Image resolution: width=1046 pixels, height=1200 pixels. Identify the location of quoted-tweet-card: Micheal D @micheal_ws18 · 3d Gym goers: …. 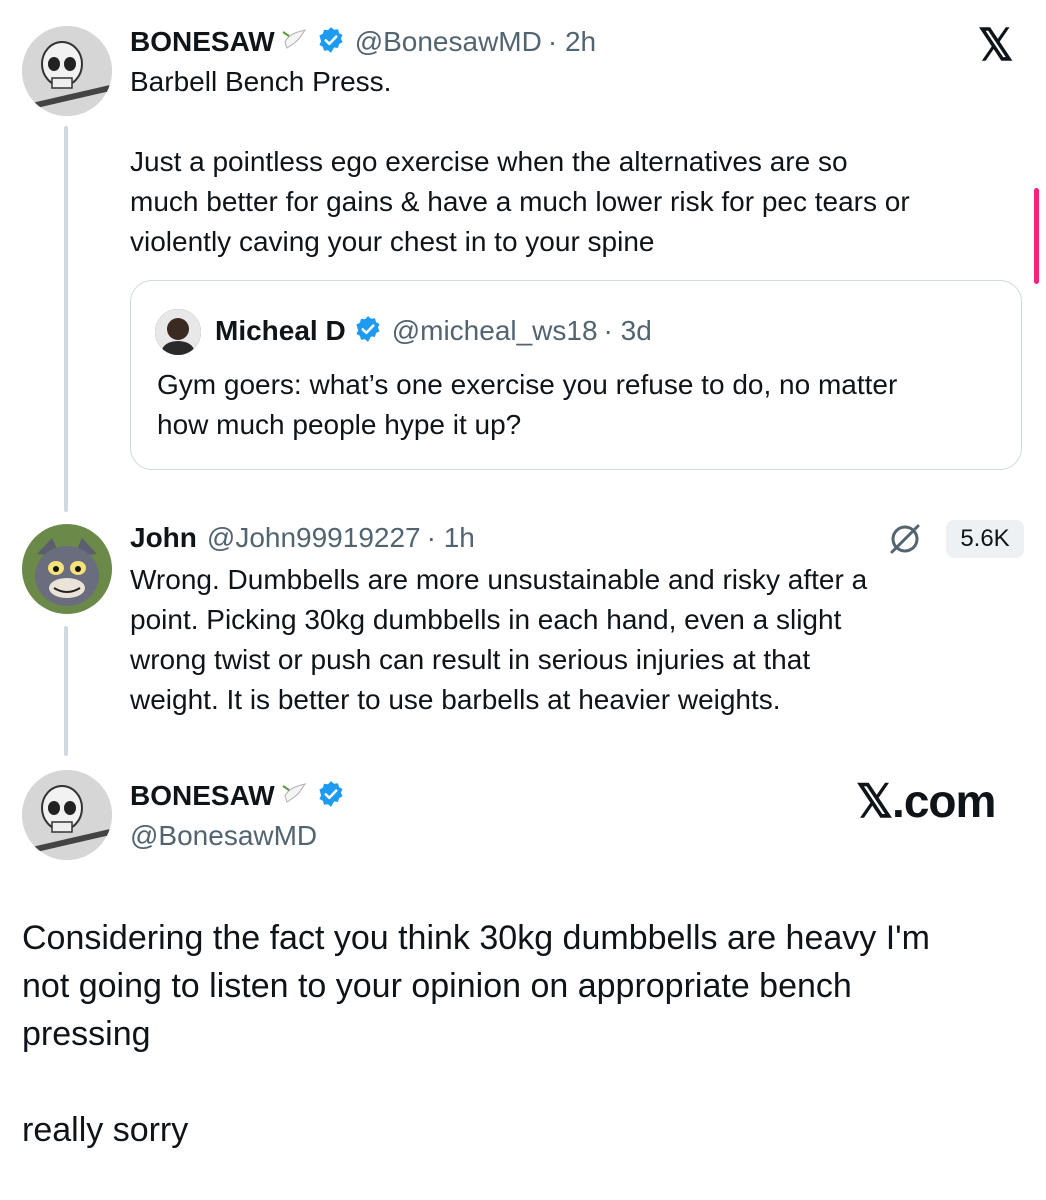
(576, 375).